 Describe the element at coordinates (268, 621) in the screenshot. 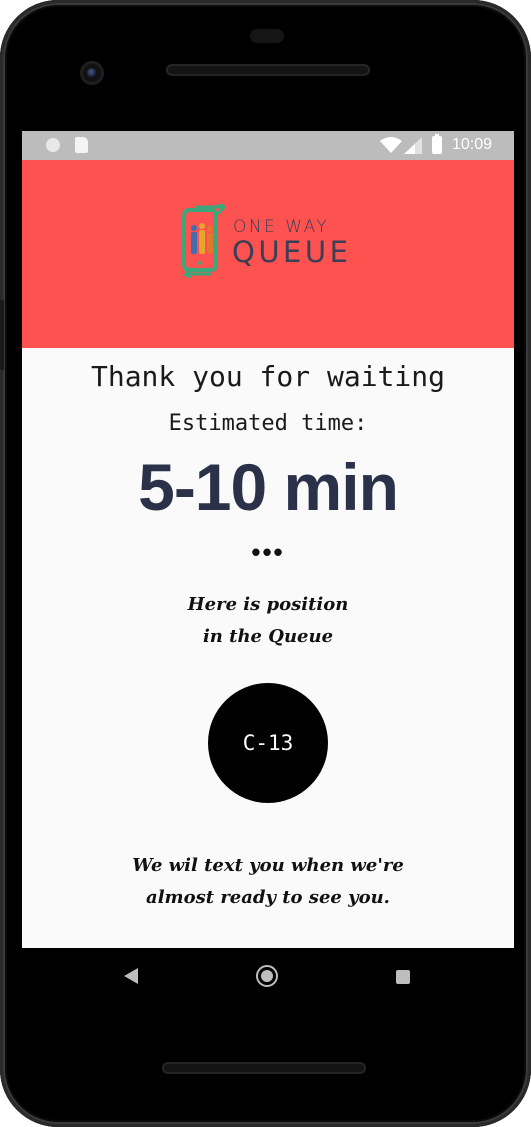

I see `position-caption: Here is position in the Queue` at that location.